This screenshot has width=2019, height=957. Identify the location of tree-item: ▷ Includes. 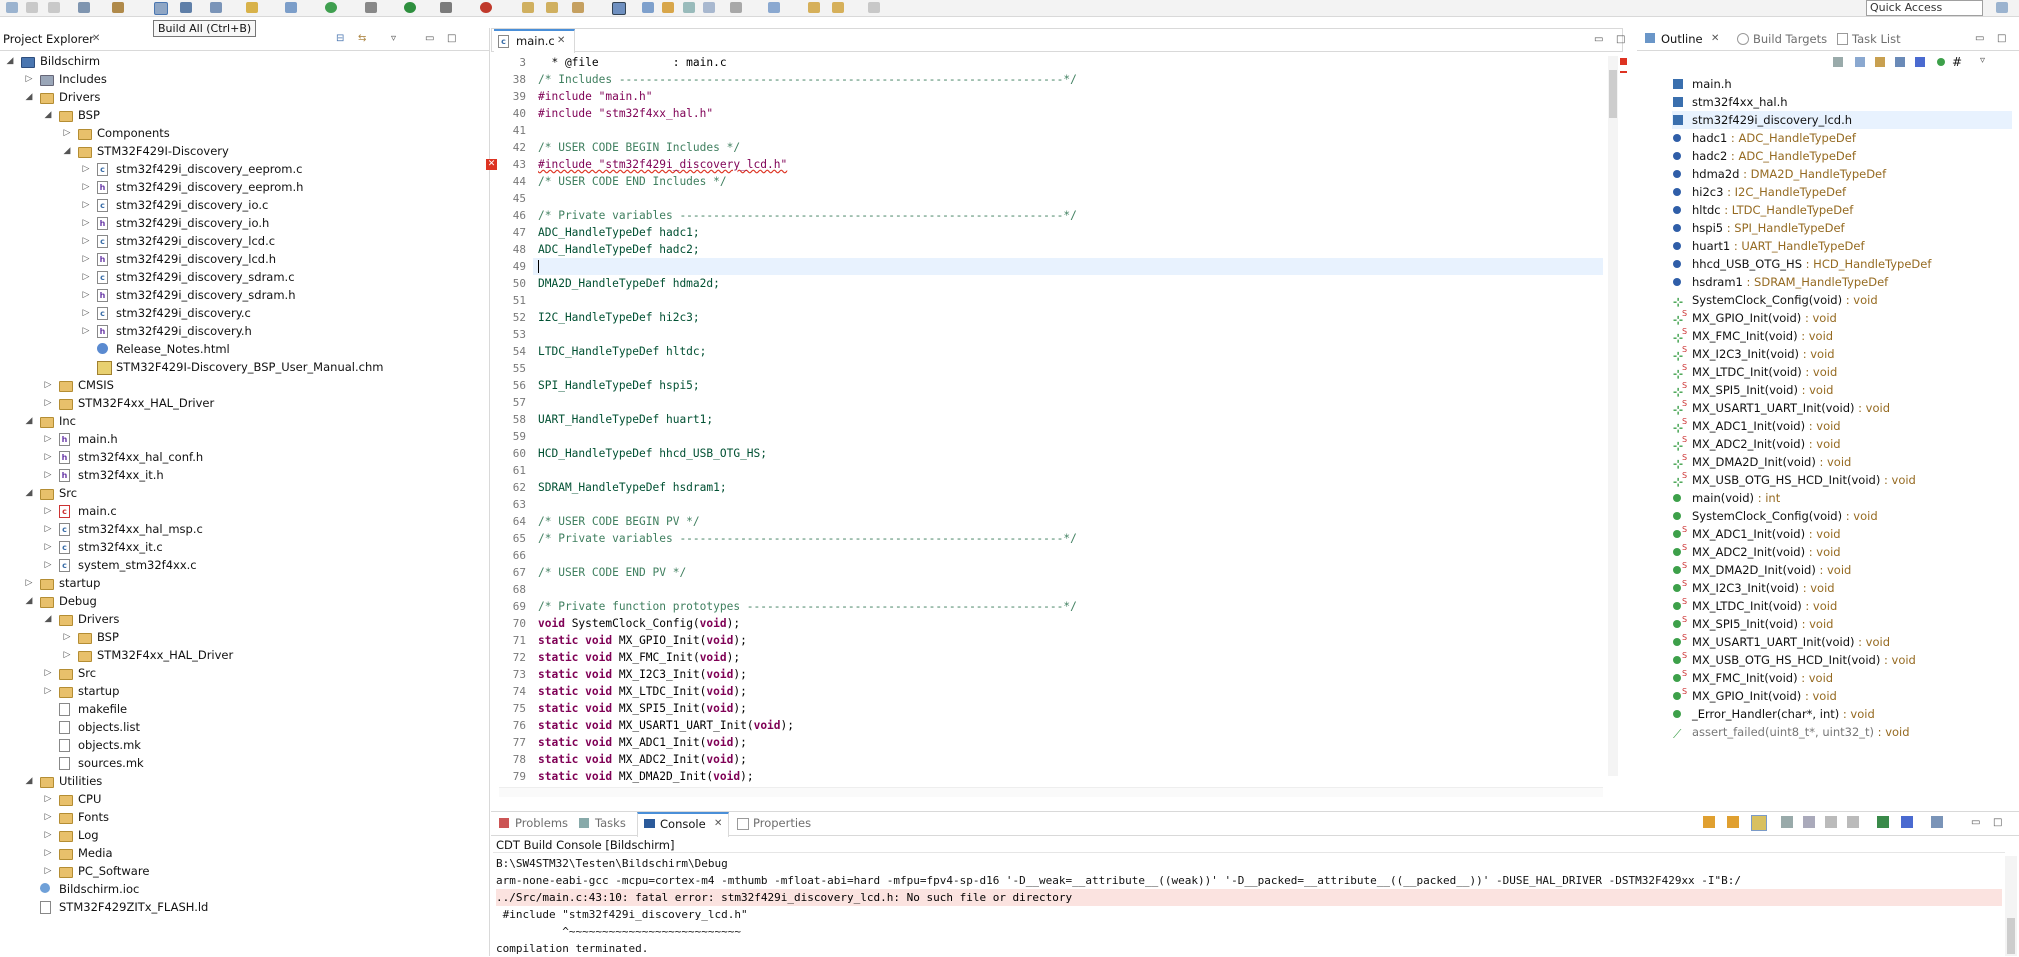
(242, 79).